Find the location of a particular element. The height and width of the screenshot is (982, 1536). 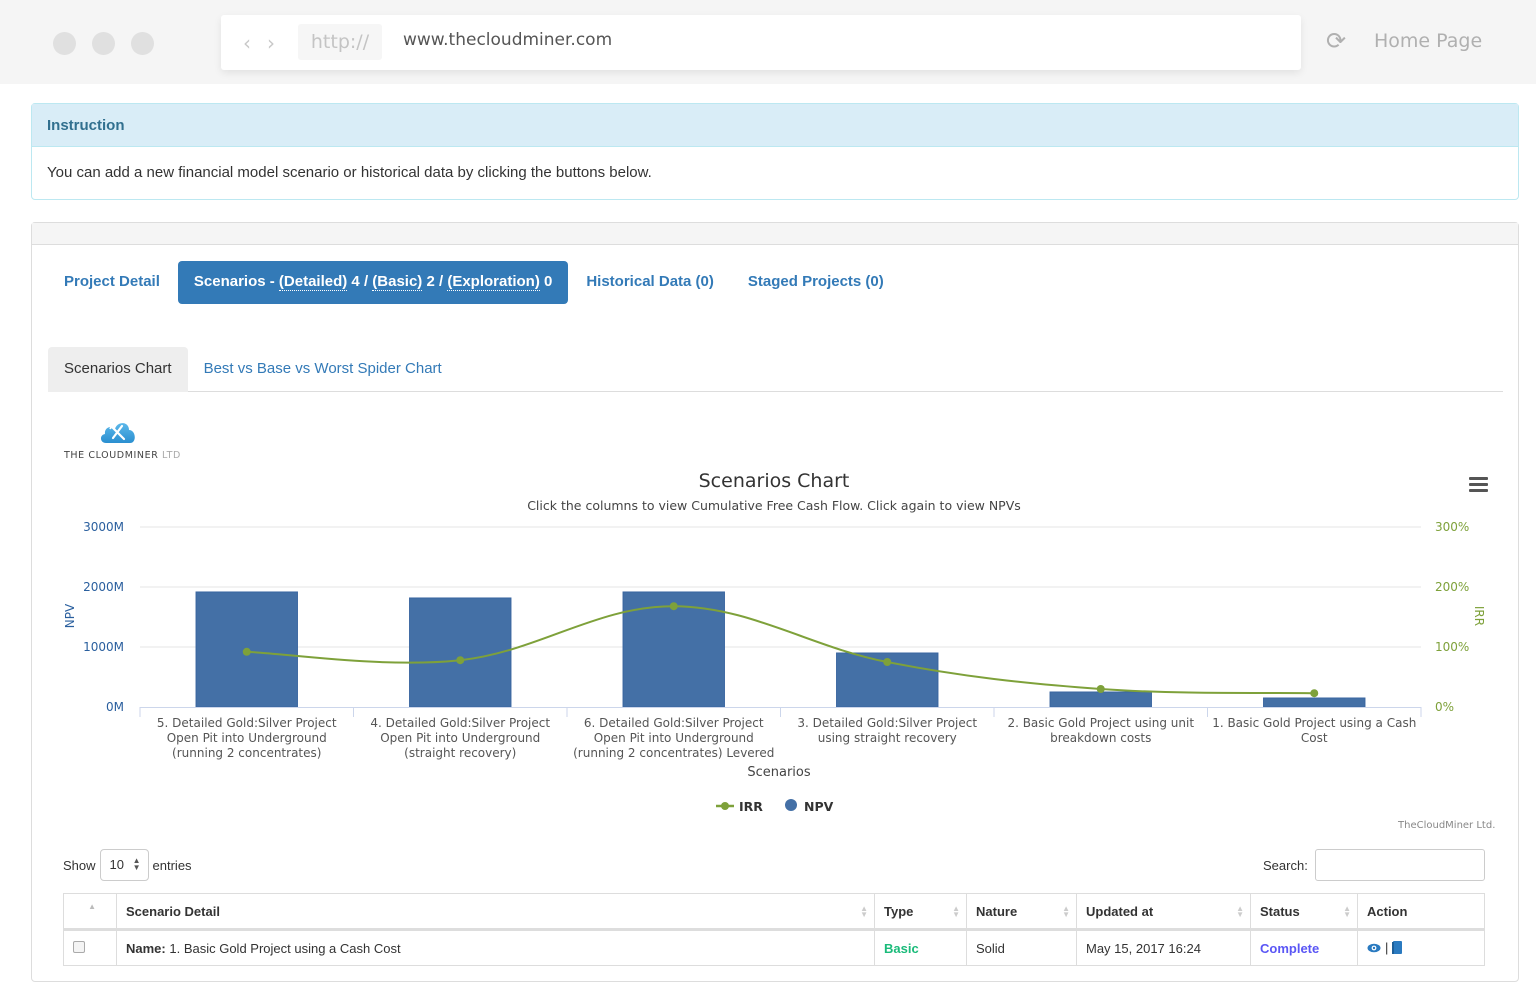

nature-cell: Solid is located at coordinates (1021, 947).